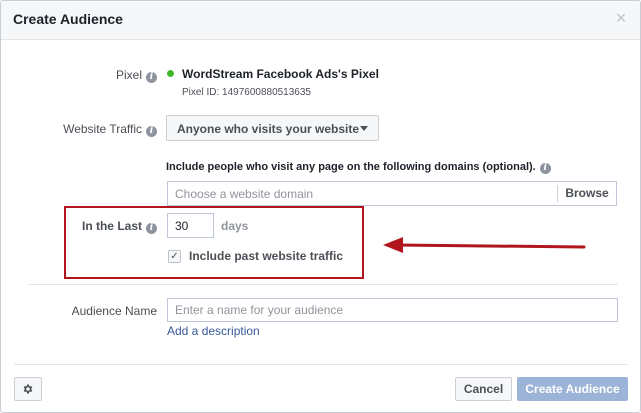 This screenshot has width=641, height=413. Describe the element at coordinates (484, 245) in the screenshot. I see `annotation-arrow-icon` at that location.